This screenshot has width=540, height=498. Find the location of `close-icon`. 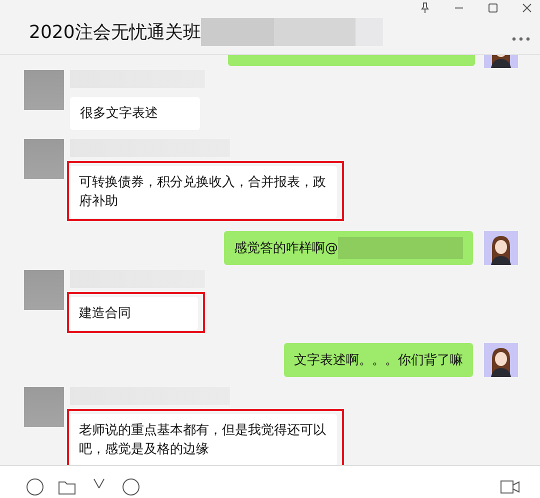

close-icon is located at coordinates (527, 8).